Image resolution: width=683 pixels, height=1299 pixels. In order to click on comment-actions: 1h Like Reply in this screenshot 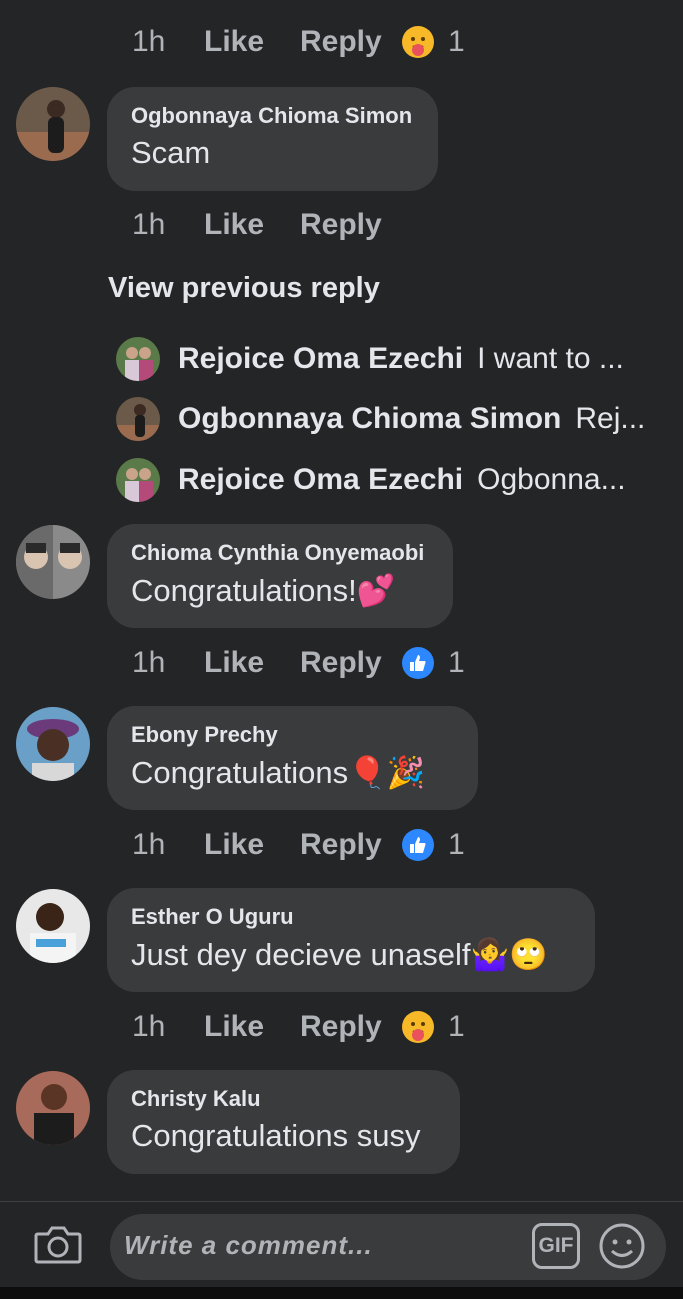, I will do `click(267, 225)`.